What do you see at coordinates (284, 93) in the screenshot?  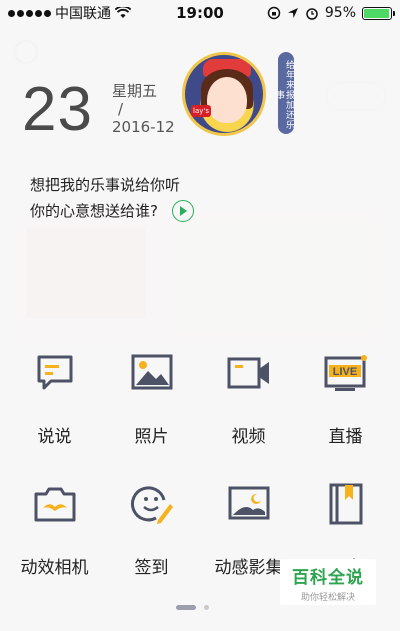 I see `promo-badge: 给年来报加还乐事` at bounding box center [284, 93].